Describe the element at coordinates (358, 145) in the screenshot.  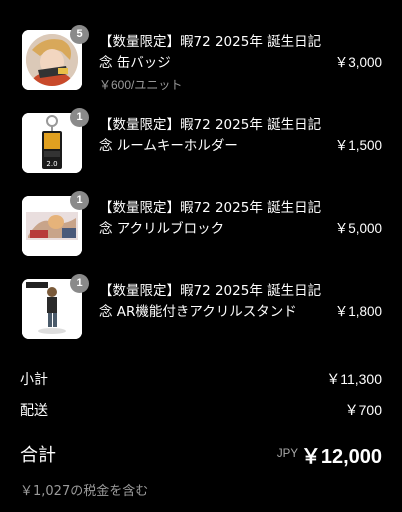
I see `item-price: ￥1,500` at that location.